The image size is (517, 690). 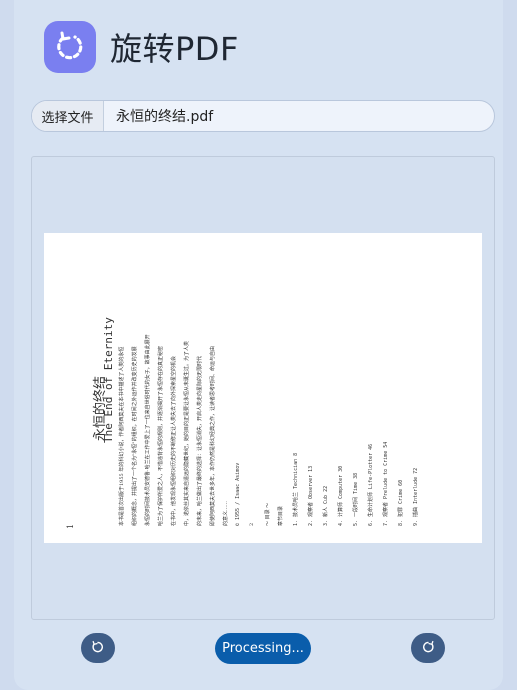 What do you see at coordinates (213, 435) in the screenshot?
I see `body-line: 即使阿西莫夫去世多年，本作仍然是科幻经典之作，让读者思考时间、命运与自由` at bounding box center [213, 435].